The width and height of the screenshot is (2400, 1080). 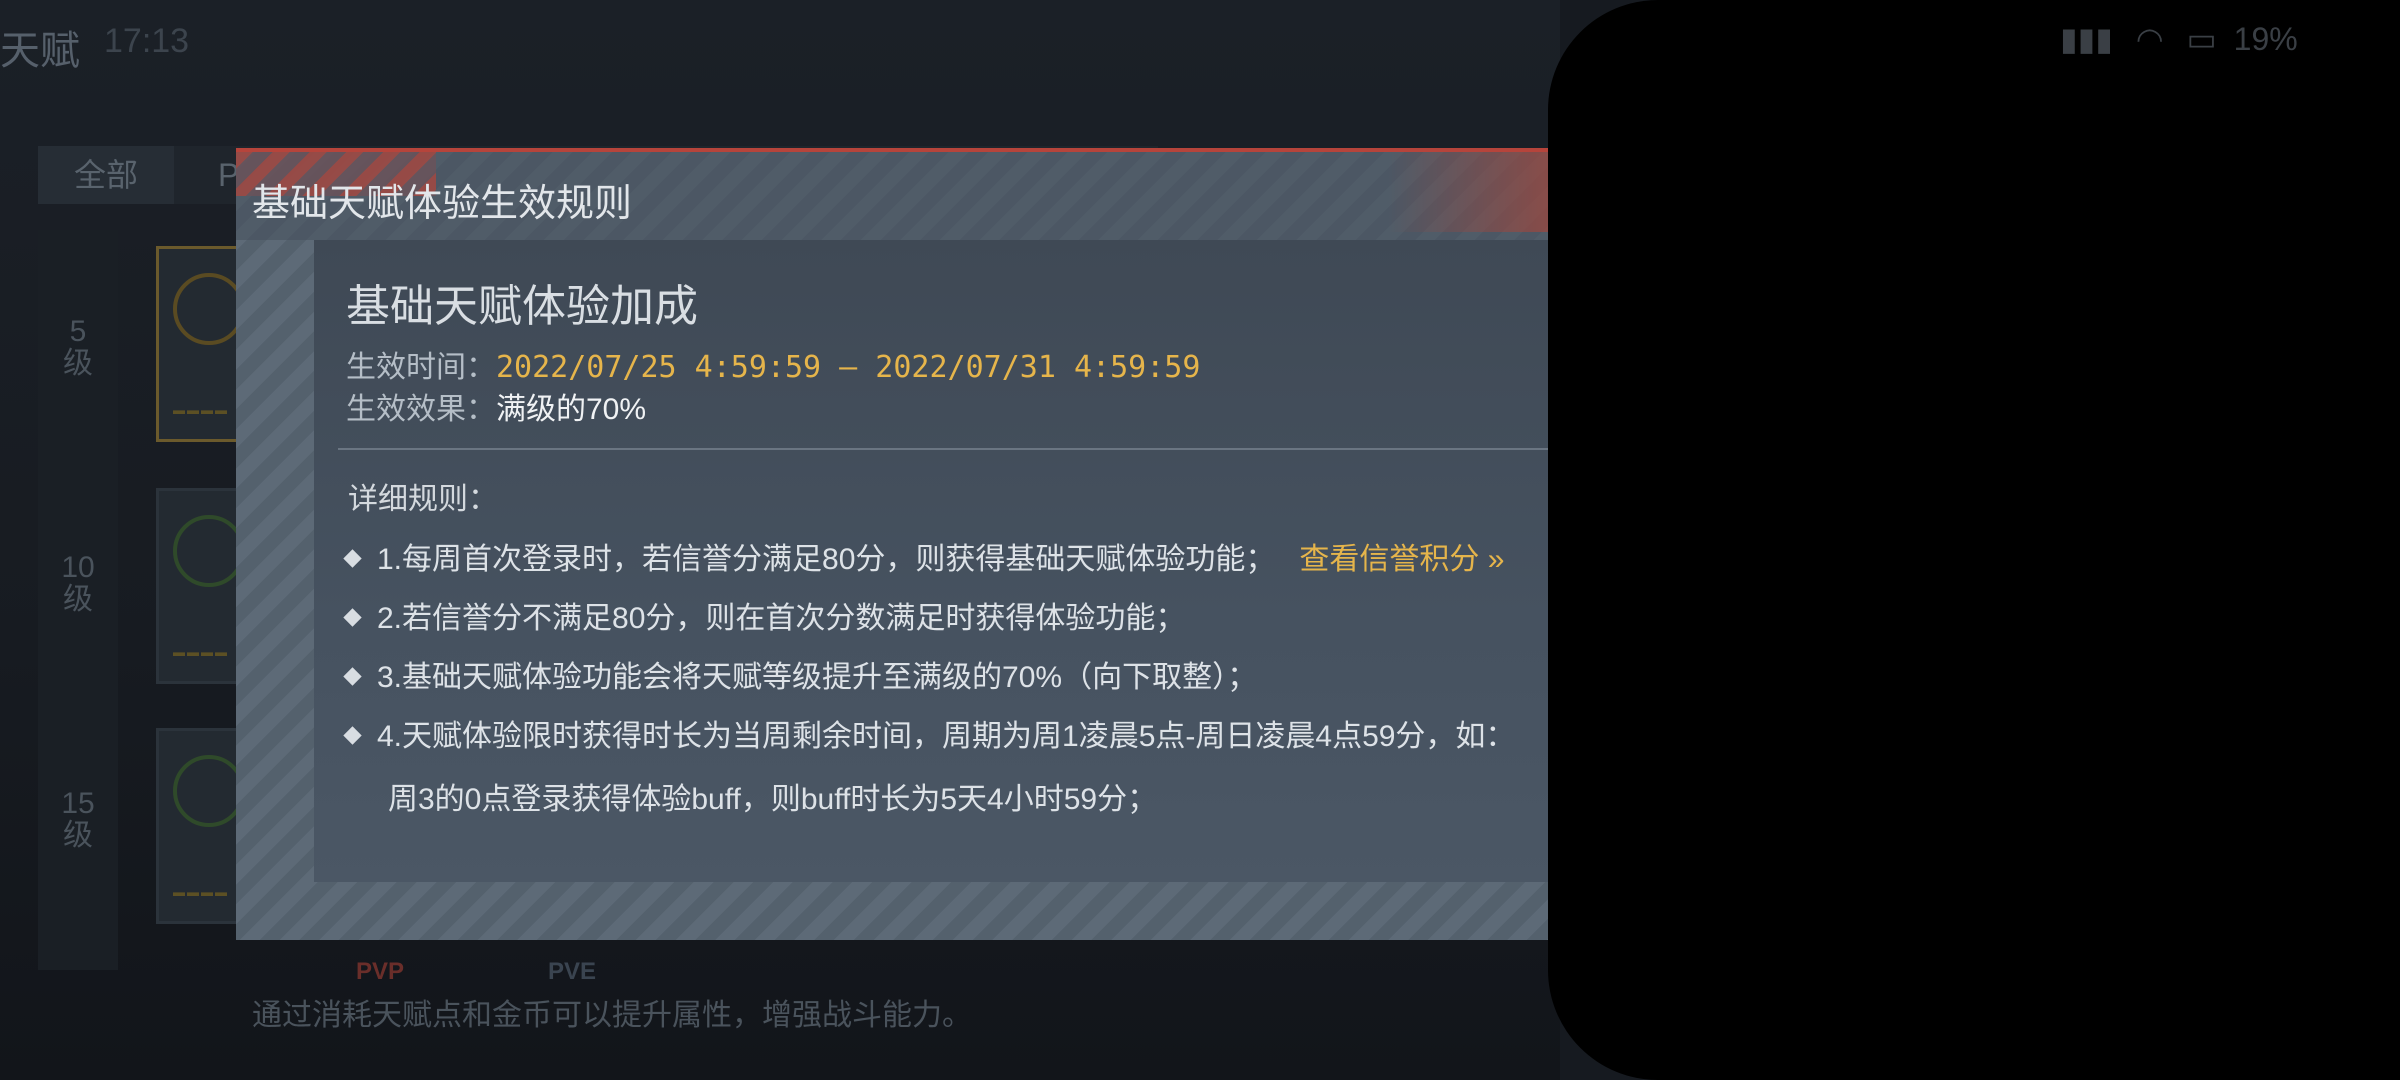 I want to click on effect-row: 生效效果：满级的70%, so click(x=496, y=406).